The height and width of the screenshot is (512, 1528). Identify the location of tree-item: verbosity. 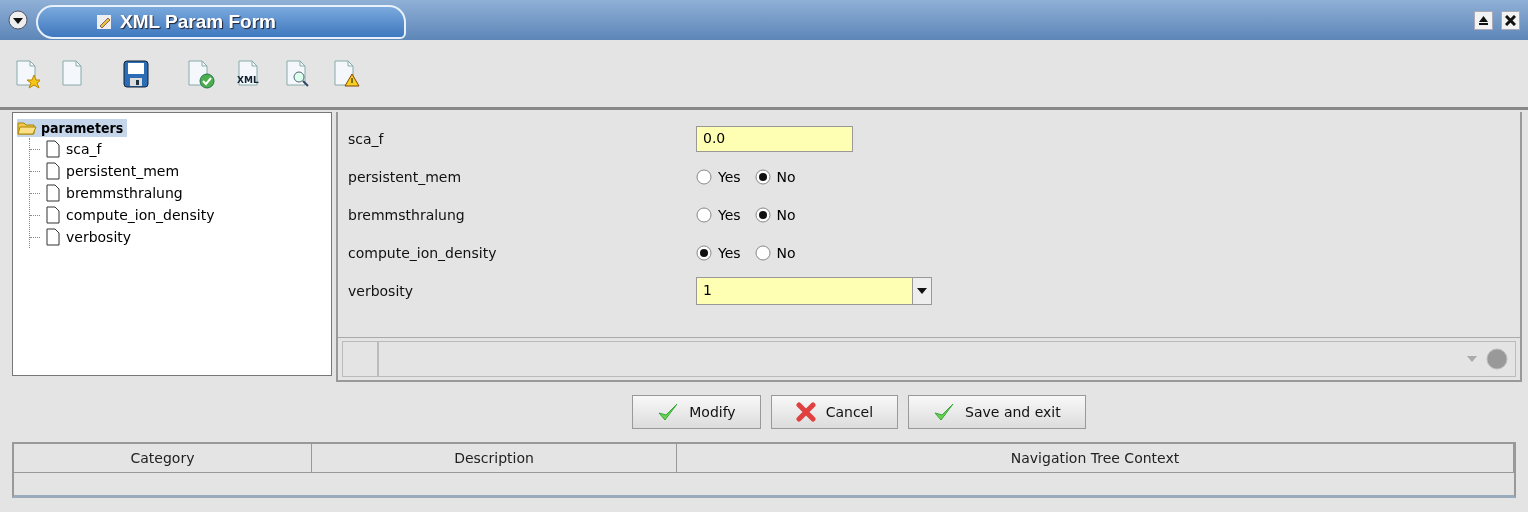
(178, 237).